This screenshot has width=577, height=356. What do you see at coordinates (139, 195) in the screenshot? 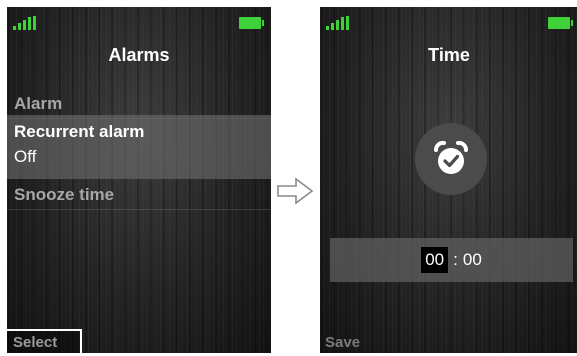
I see `menu-item-snooze-time: Snooze time` at bounding box center [139, 195].